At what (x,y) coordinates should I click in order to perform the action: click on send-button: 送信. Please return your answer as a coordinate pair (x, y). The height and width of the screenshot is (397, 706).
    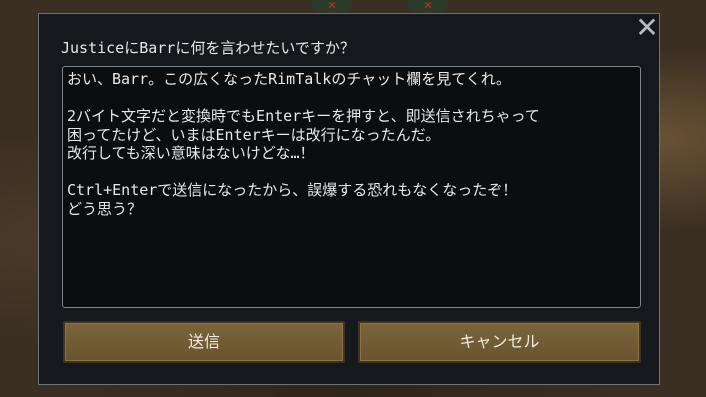
    Looking at the image, I should click on (204, 342).